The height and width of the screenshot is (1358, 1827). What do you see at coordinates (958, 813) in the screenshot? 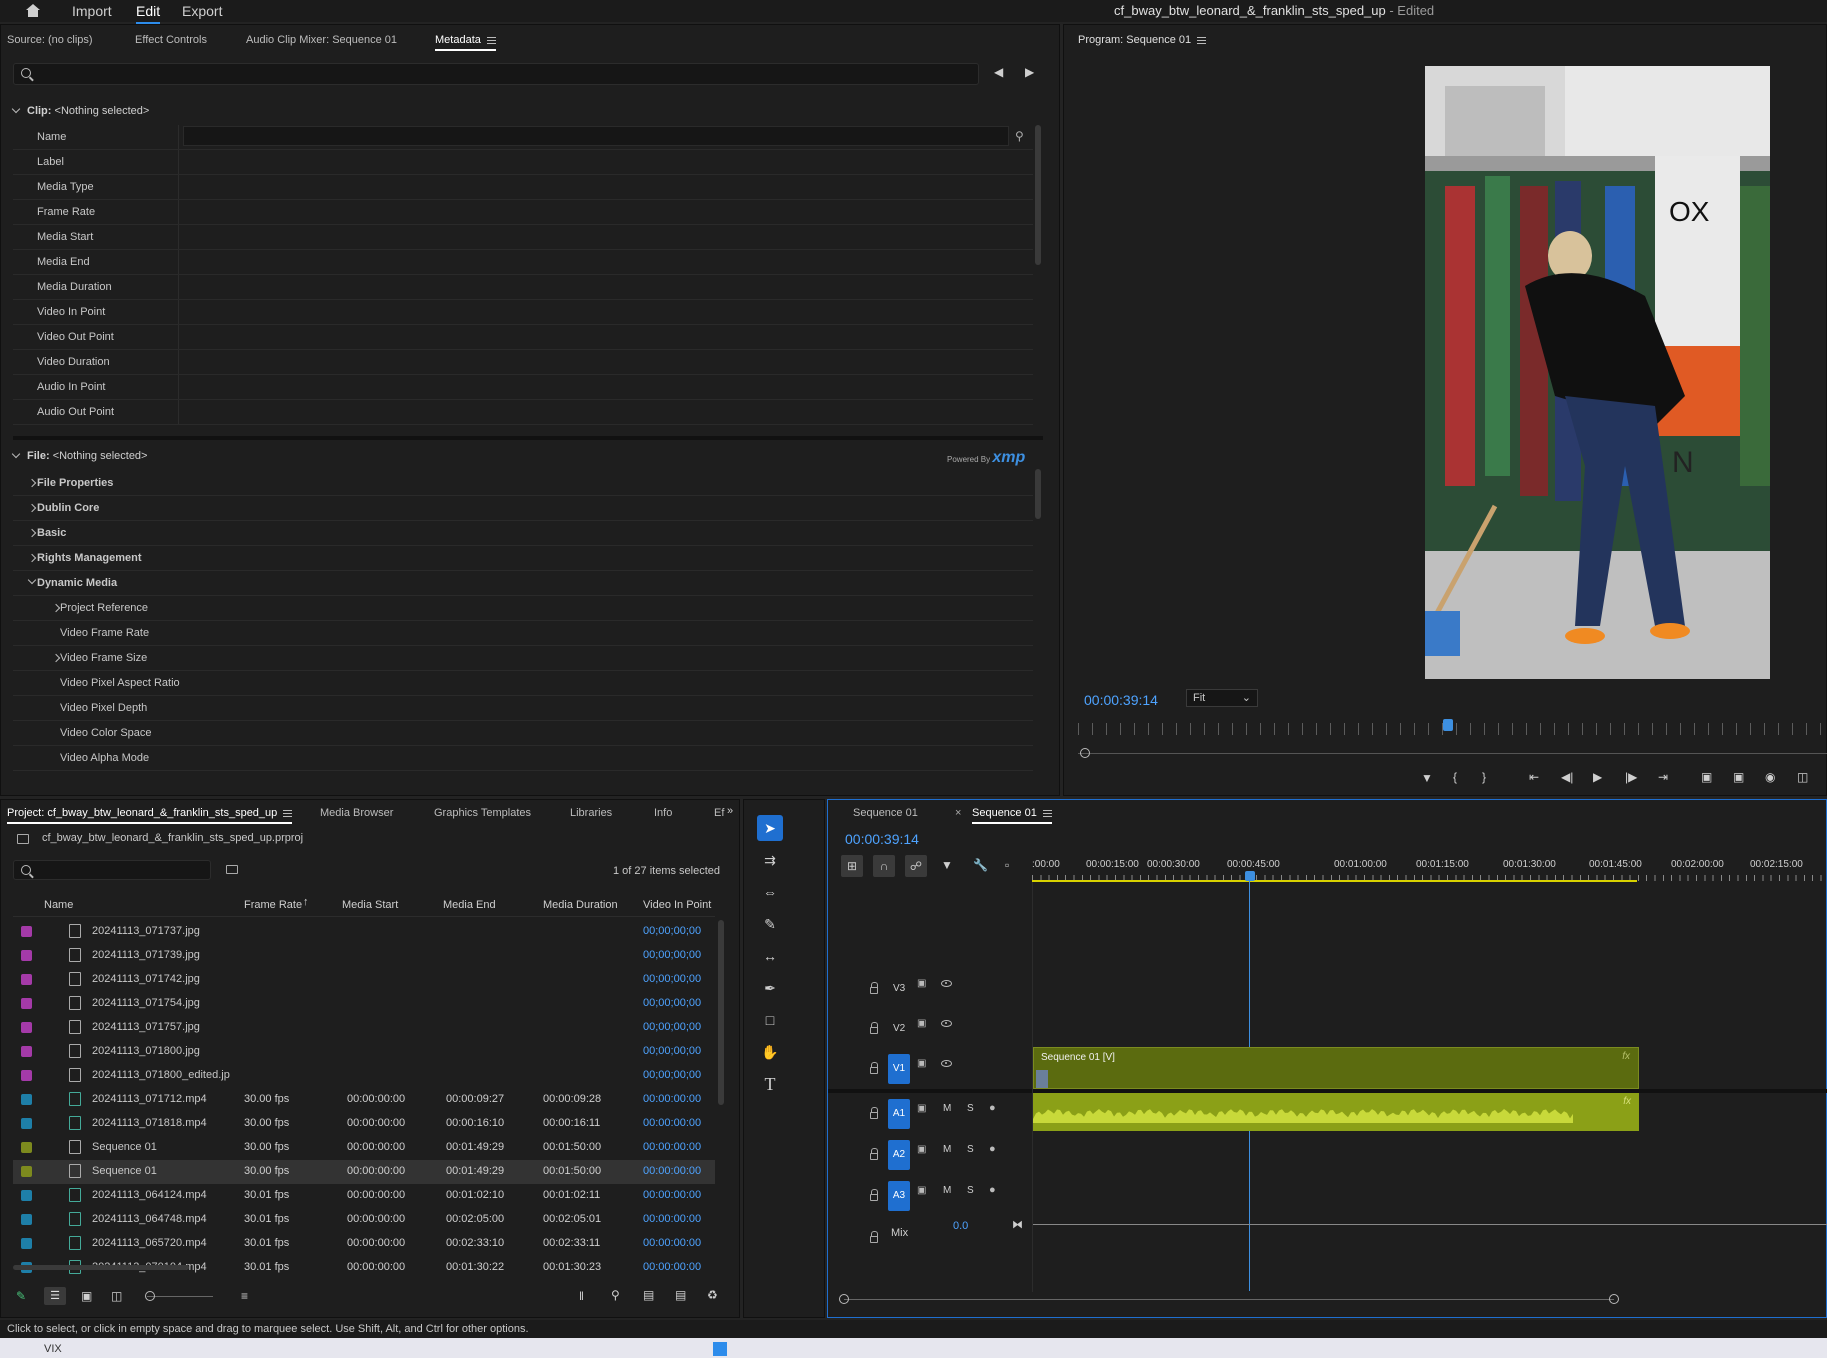
I see `close-tab-icon: ×` at bounding box center [958, 813].